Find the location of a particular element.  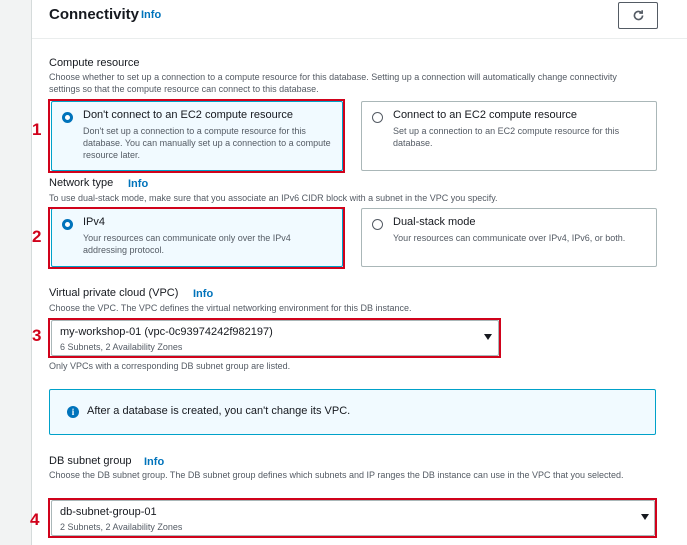

tile-title: Dual-stack mode is located at coordinates (434, 222).